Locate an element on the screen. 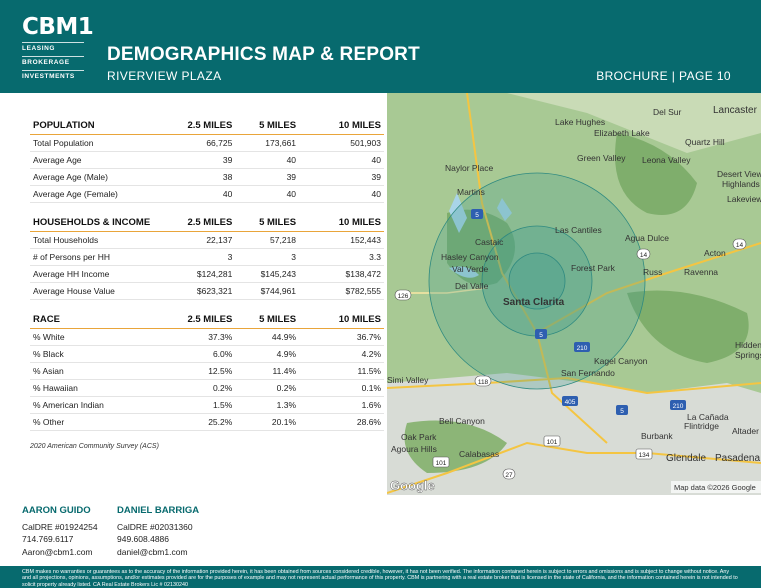 The width and height of the screenshot is (761, 588). row-label: Average Age (Female) is located at coordinates (94, 194).